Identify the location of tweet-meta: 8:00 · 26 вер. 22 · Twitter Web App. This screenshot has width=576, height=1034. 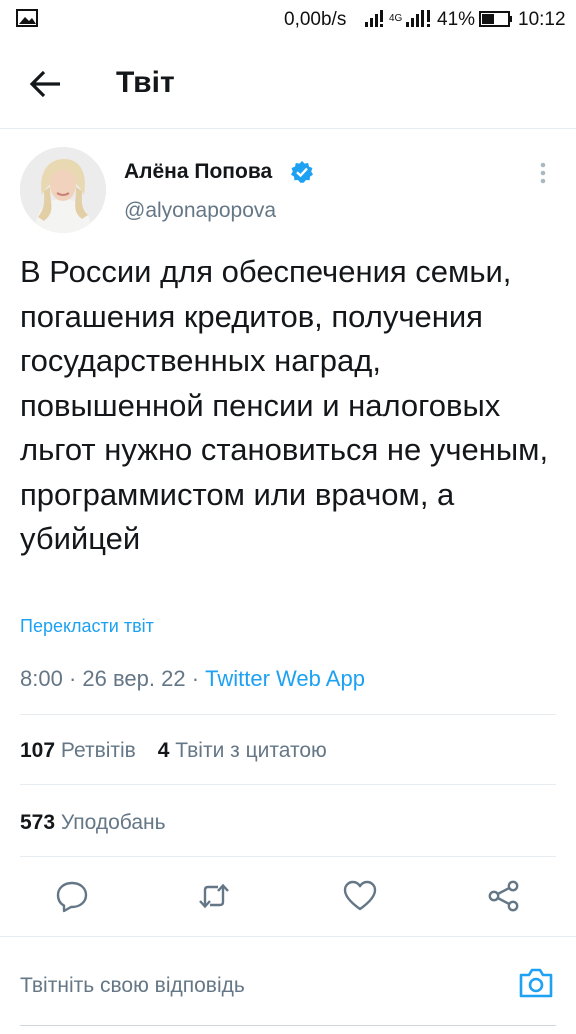
(192, 679).